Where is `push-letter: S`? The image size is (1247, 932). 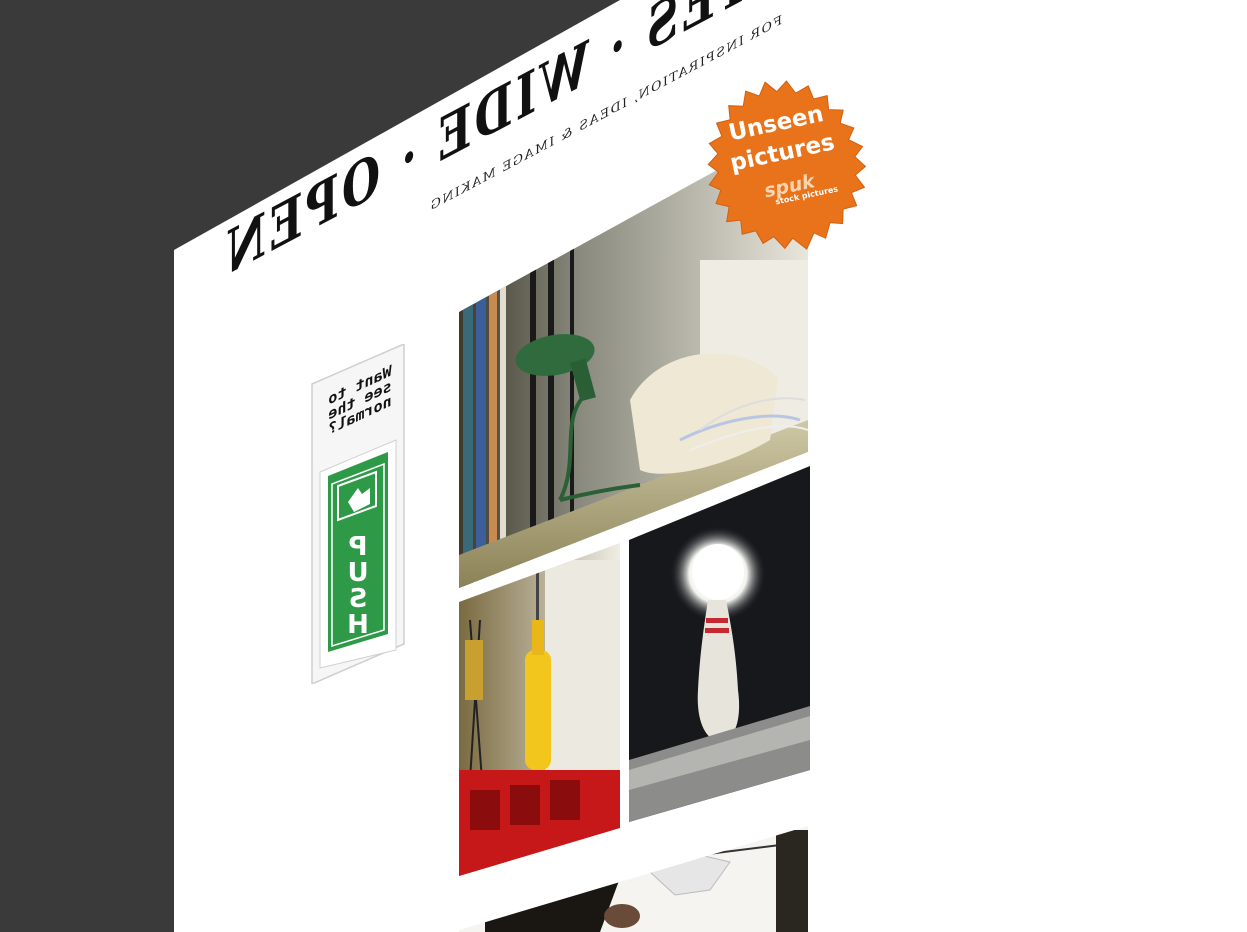
push-letter: S is located at coordinates (358, 599).